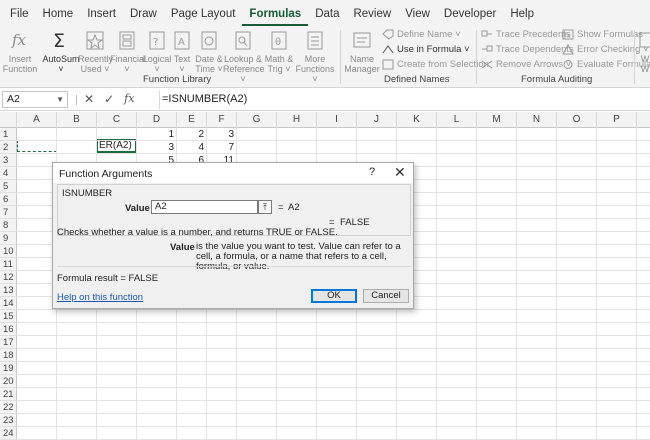  What do you see at coordinates (372, 13) in the screenshot?
I see `tab-review: Review` at bounding box center [372, 13].